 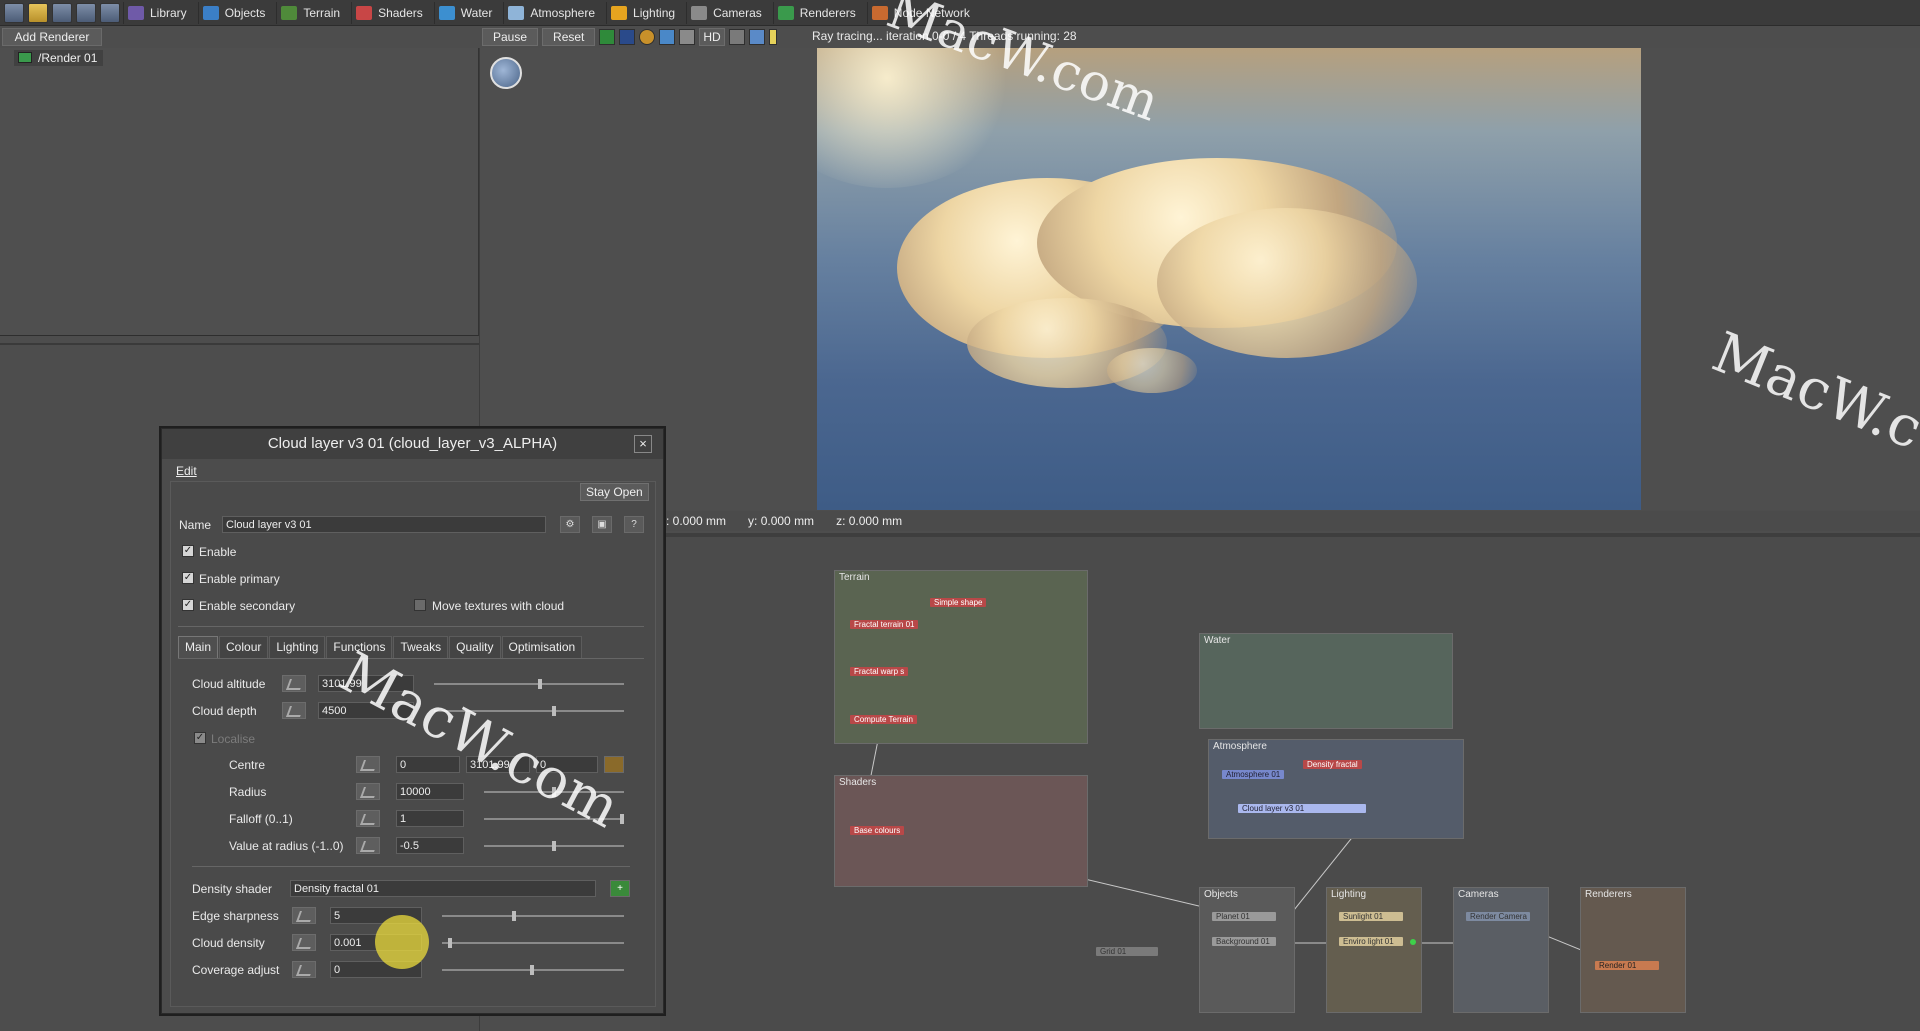 What do you see at coordinates (1253, 774) in the screenshot?
I see `node-atmosphere: Atmosphere 01` at bounding box center [1253, 774].